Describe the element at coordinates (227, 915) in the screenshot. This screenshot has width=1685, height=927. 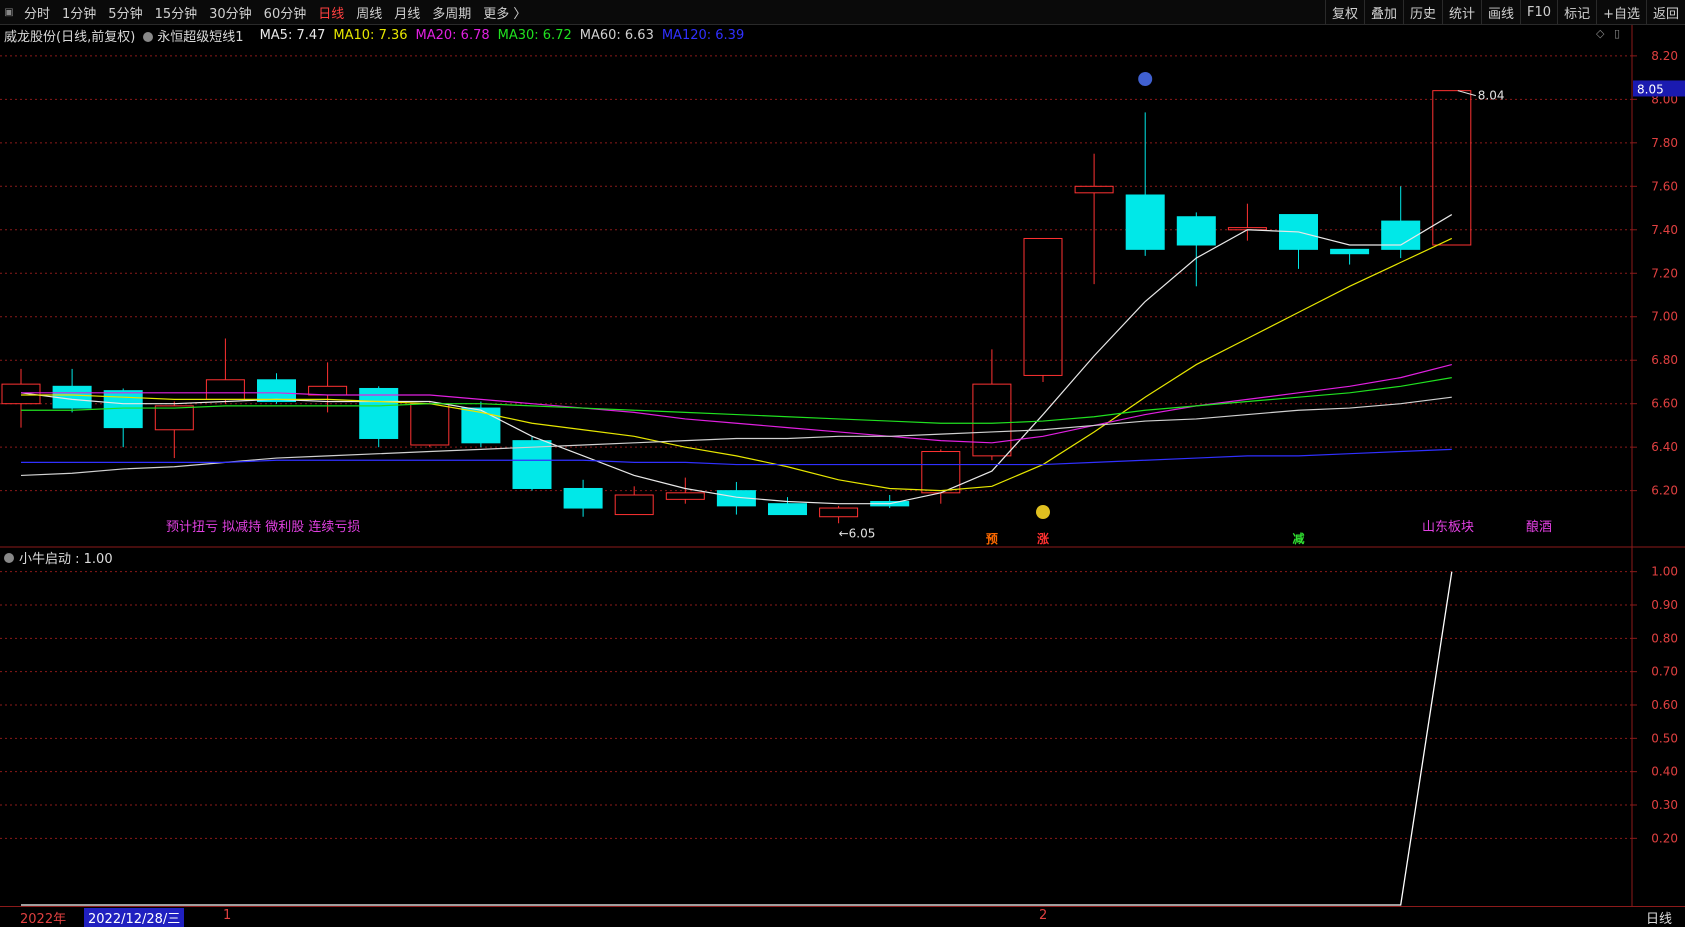
I see `month-1-label: 1` at that location.